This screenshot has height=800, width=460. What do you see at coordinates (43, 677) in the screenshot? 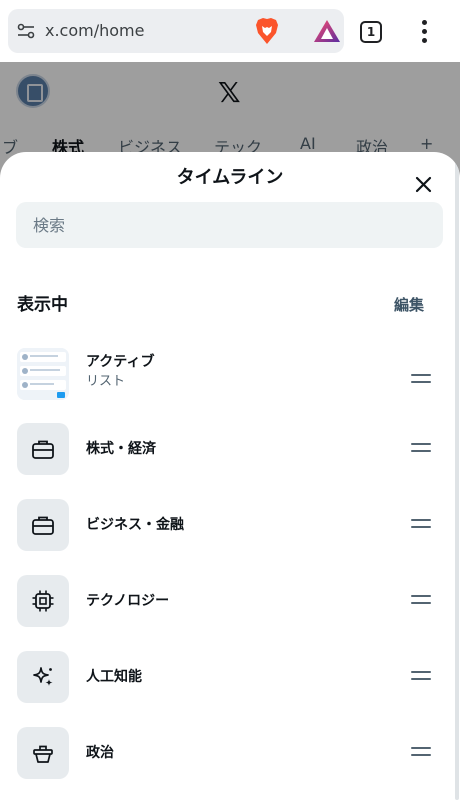
I see `sparkle-icon` at bounding box center [43, 677].